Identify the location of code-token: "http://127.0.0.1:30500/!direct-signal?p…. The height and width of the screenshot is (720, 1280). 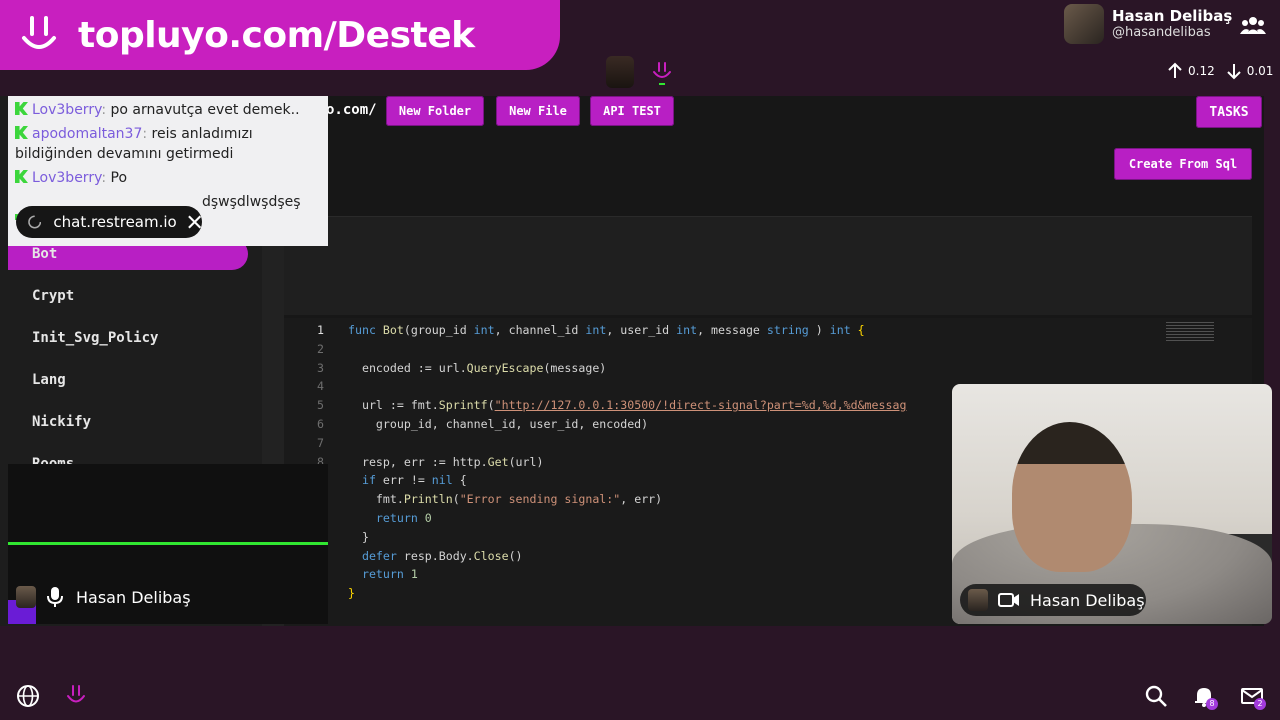
(700, 405).